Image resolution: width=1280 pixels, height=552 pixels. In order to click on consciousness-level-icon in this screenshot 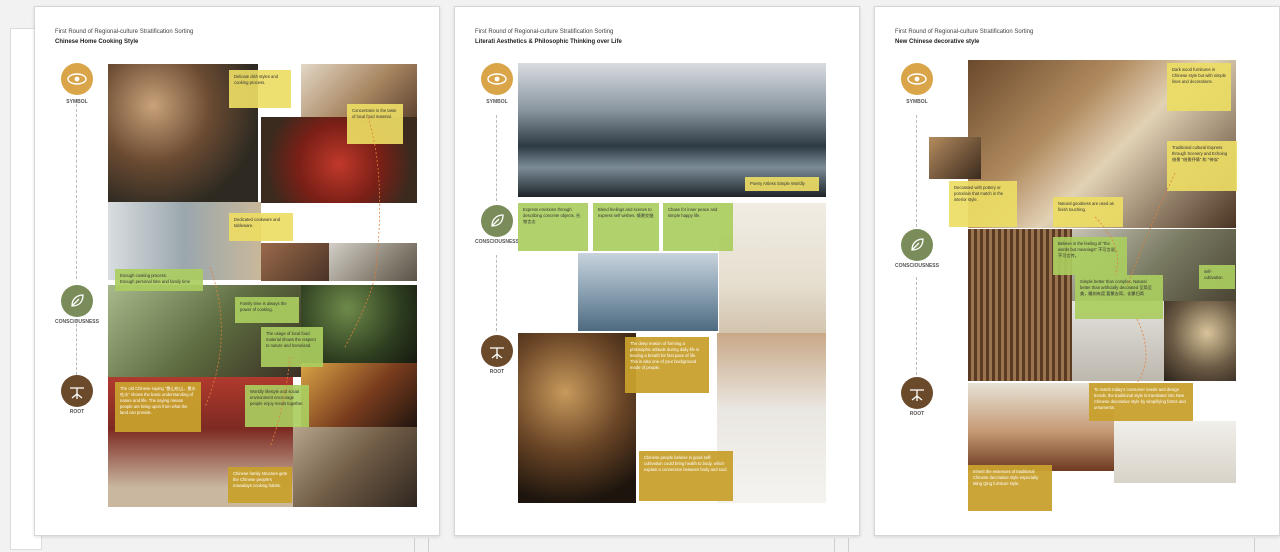, I will do `click(497, 221)`.